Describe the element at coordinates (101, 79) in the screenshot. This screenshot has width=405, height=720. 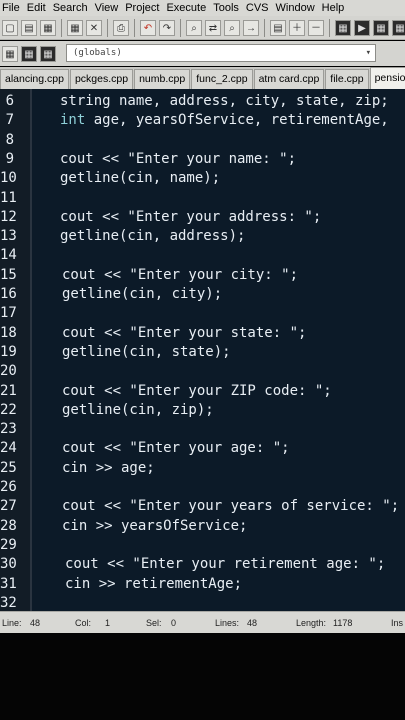
I see `tab-pckges-cpp: pckges.cpp` at that location.